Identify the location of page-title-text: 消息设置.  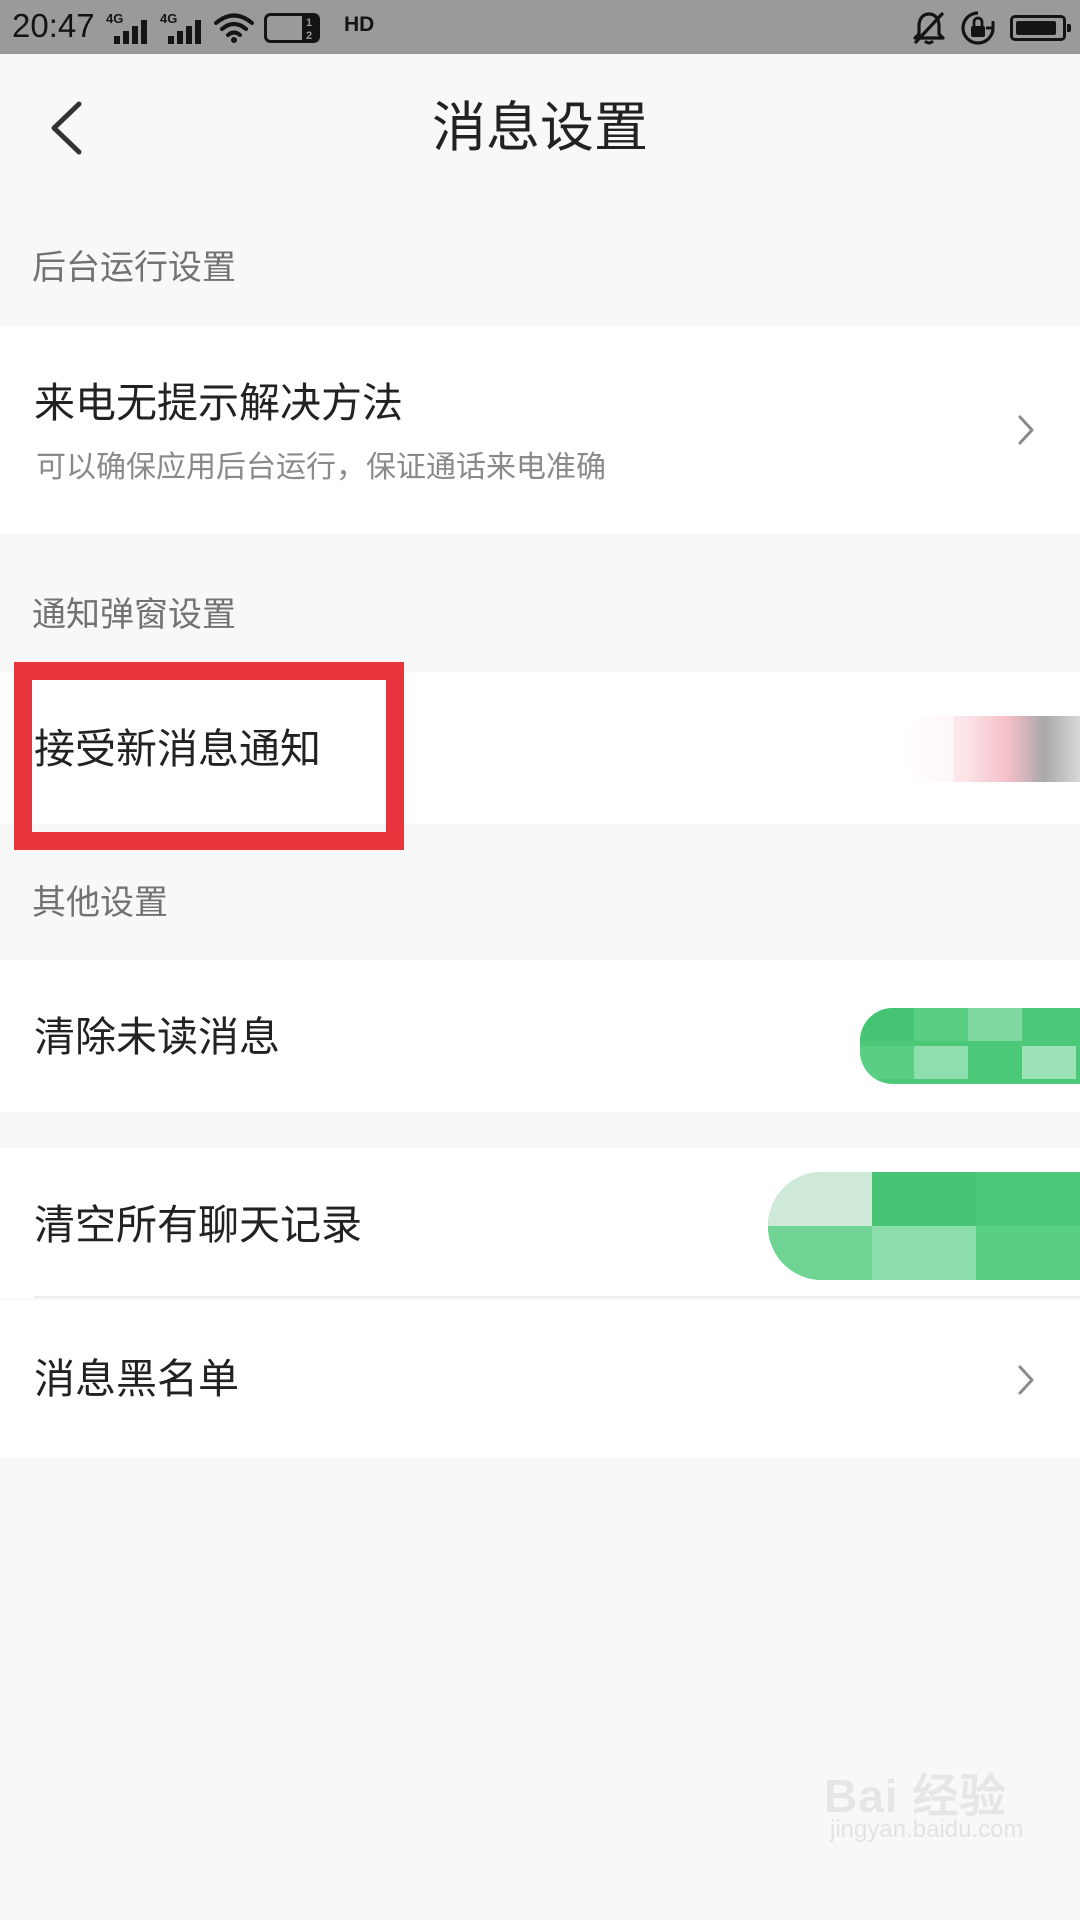
(540, 127).